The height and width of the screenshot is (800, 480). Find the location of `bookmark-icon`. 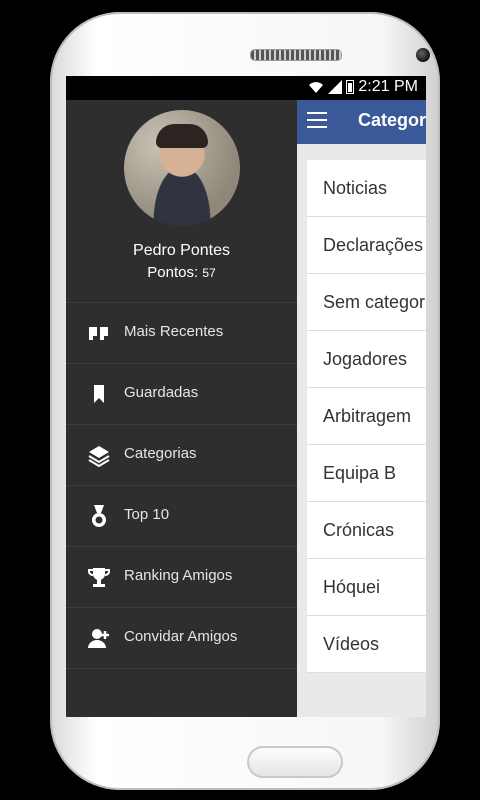

bookmark-icon is located at coordinates (99, 394).